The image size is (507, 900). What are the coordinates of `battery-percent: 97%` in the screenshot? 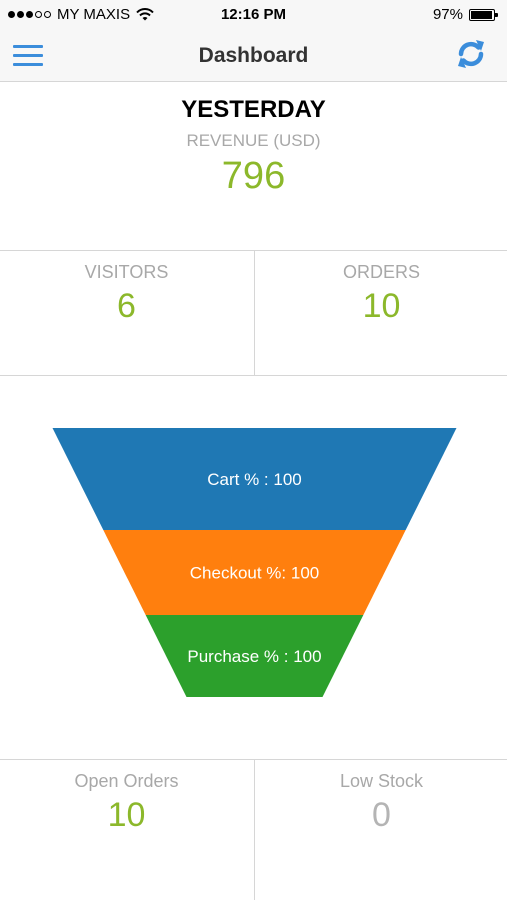 It's located at (447, 14).